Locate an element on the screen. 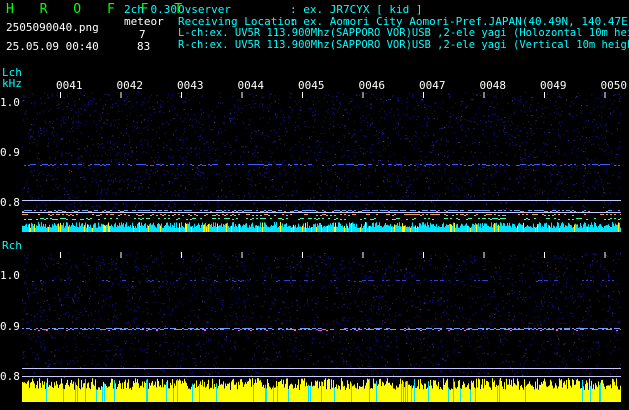 The height and width of the screenshot is (410, 629). rch-label: Rch is located at coordinates (12, 245).